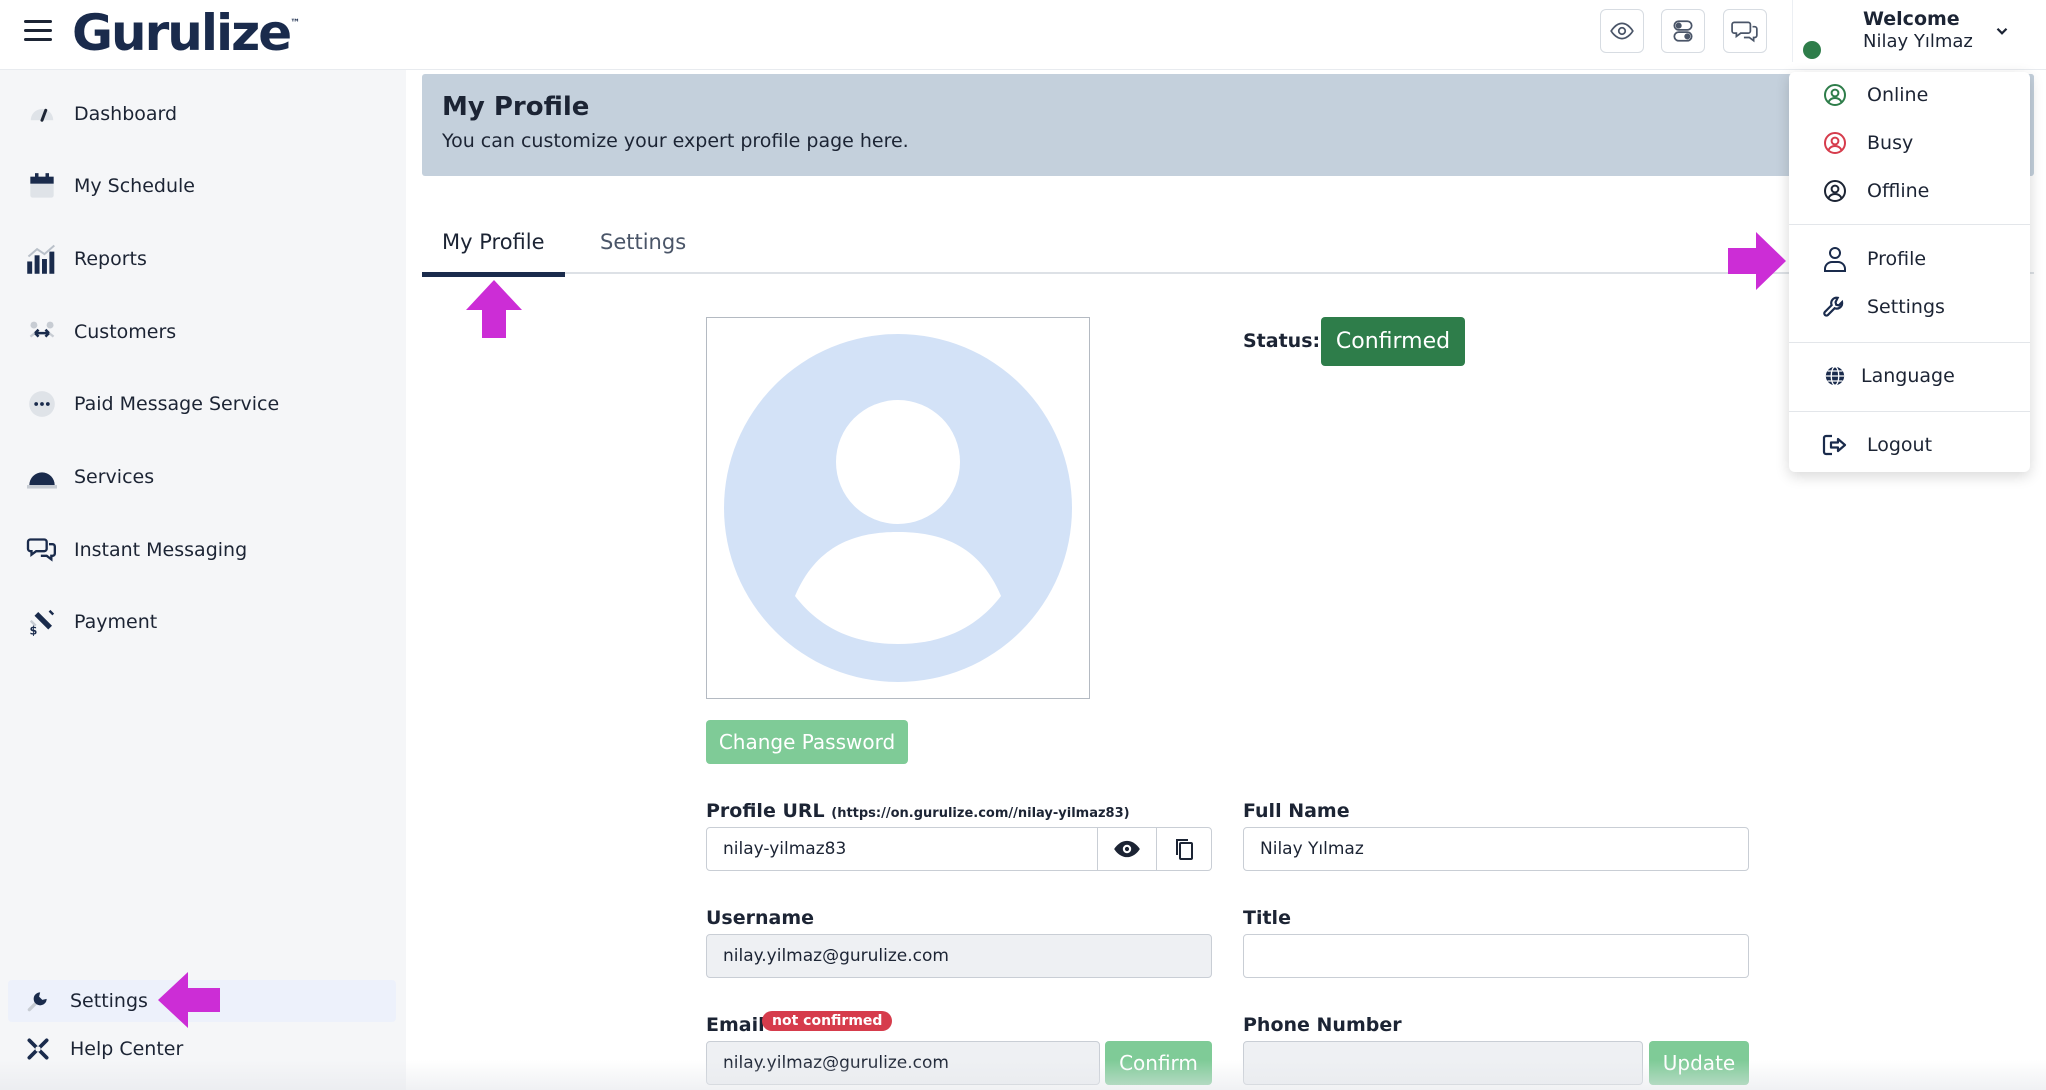  Describe the element at coordinates (209, 477) in the screenshot. I see `sidebar-item-services: Services` at that location.